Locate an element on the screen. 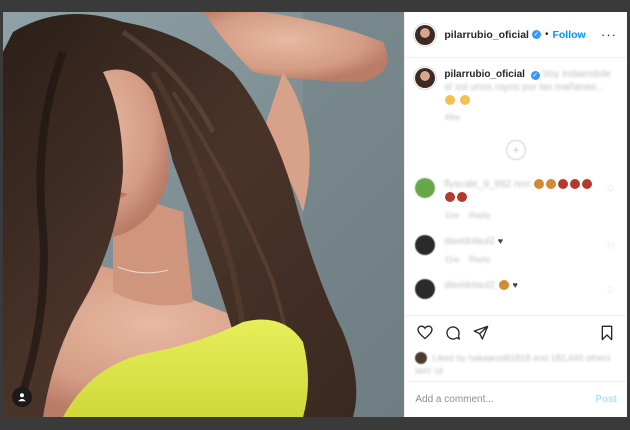 The image size is (630, 430). follow-button: Follow is located at coordinates (568, 35).